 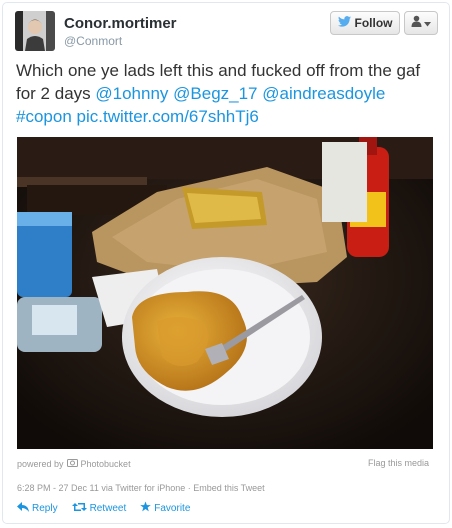 What do you see at coordinates (344, 23) in the screenshot?
I see `twitter-bird-icon` at bounding box center [344, 23].